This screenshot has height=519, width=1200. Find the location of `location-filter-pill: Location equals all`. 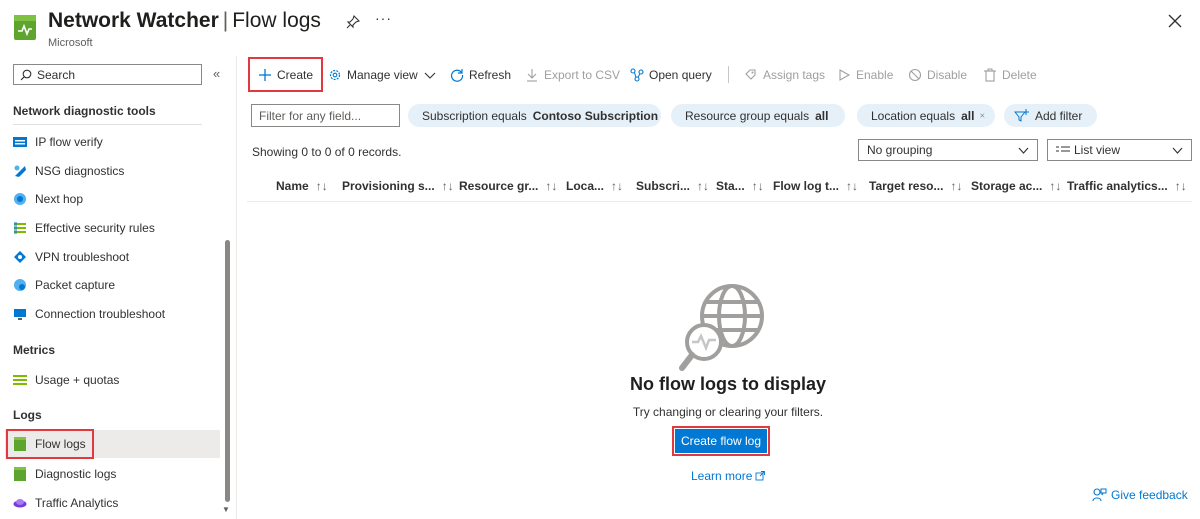

location-filter-pill: Location equals all is located at coordinates (926, 115).